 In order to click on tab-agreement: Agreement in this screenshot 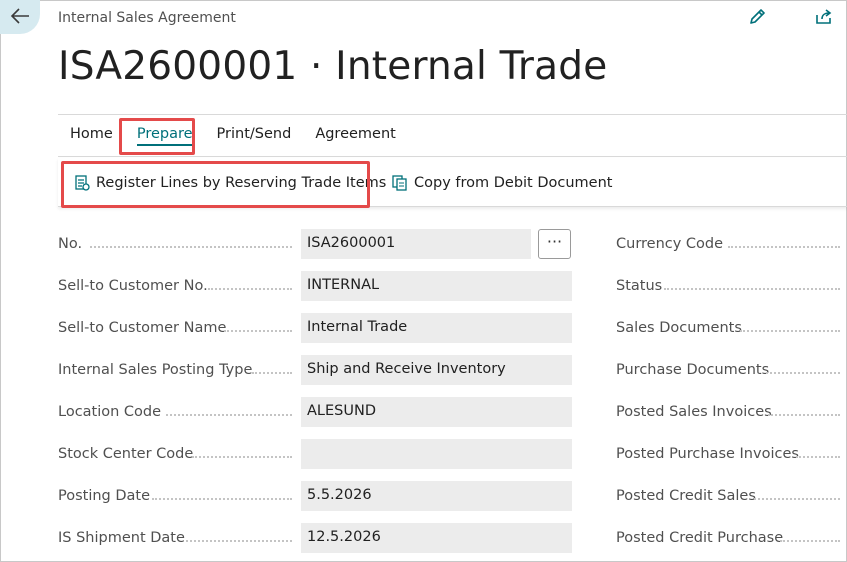, I will do `click(355, 136)`.